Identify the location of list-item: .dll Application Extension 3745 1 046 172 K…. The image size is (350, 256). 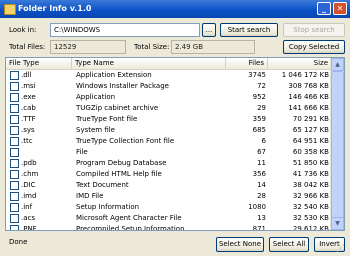
(169, 75).